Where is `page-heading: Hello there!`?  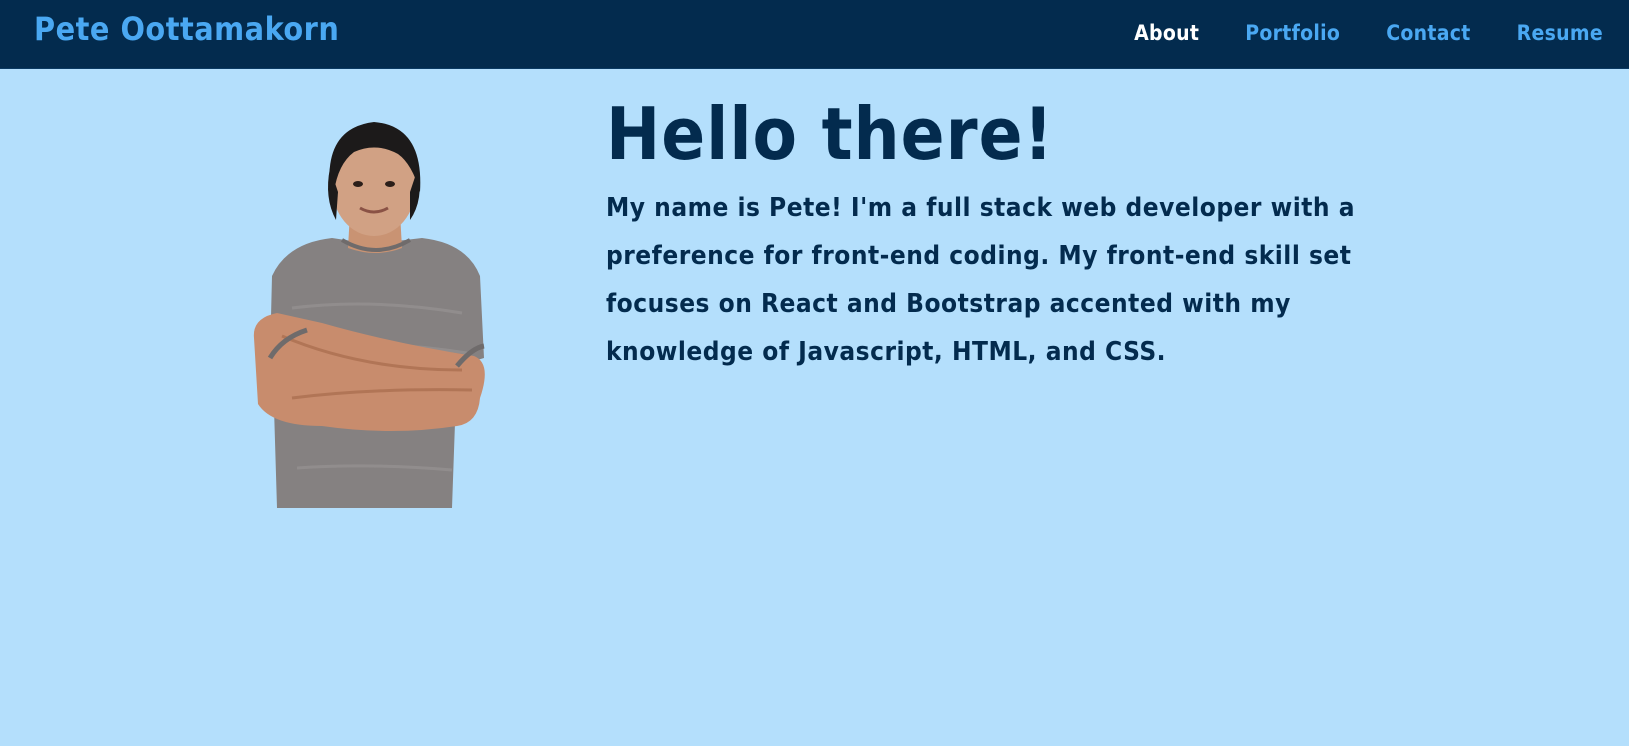 page-heading: Hello there! is located at coordinates (830, 134).